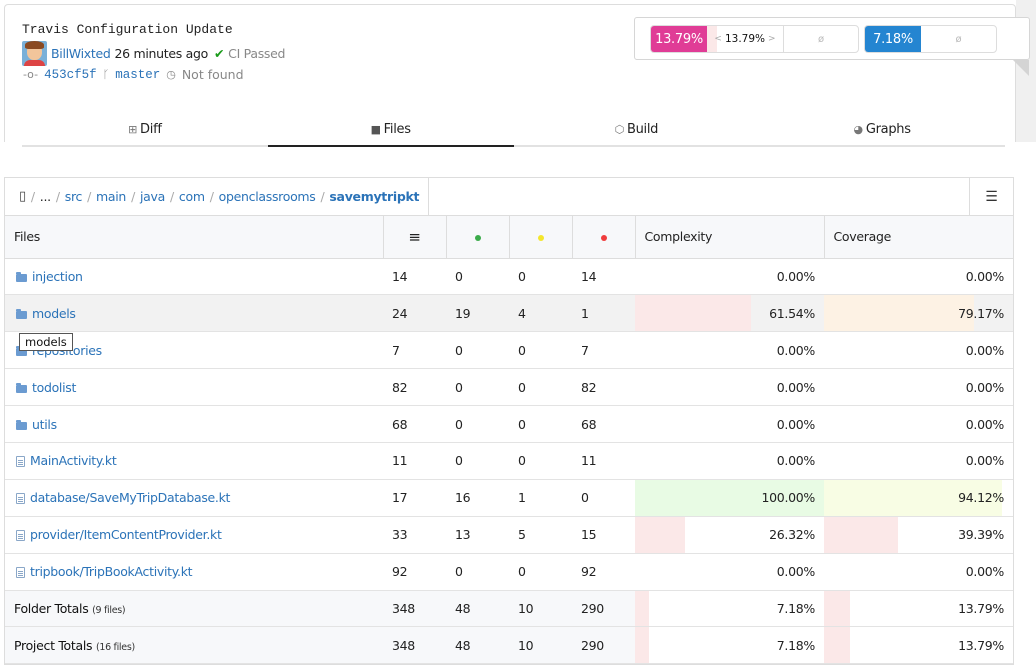  Describe the element at coordinates (1021, 68) in the screenshot. I see `fold-corner` at that location.